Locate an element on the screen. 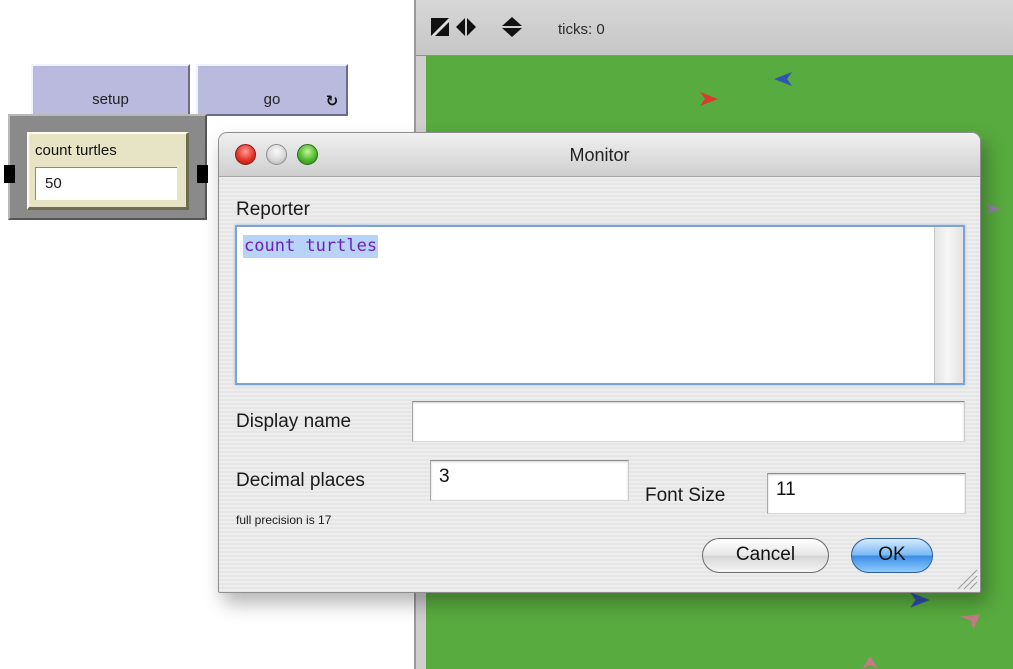  display-name-label: Display name is located at coordinates (294, 421).